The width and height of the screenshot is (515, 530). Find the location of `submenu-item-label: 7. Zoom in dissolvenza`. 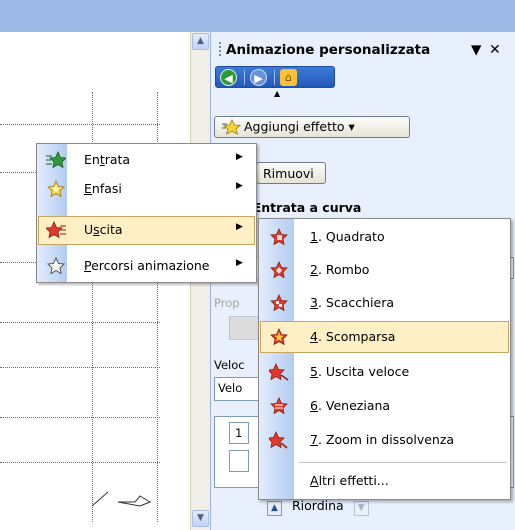

submenu-item-label: 7. Zoom in dissolvenza is located at coordinates (382, 439).